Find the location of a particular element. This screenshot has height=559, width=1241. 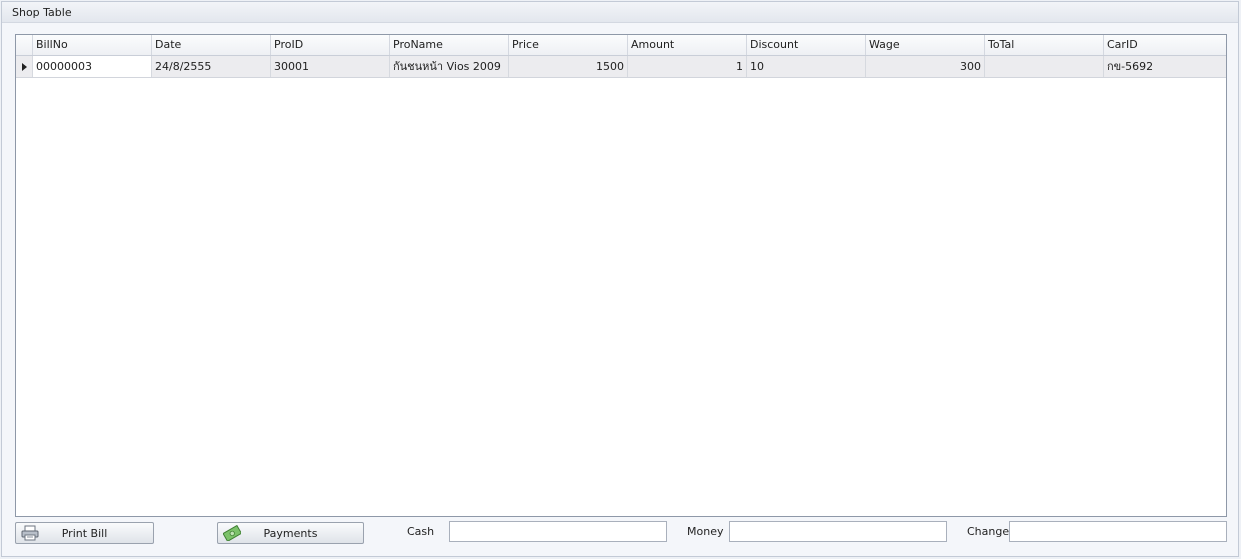

group-header: Shop Table is located at coordinates (620, 12).